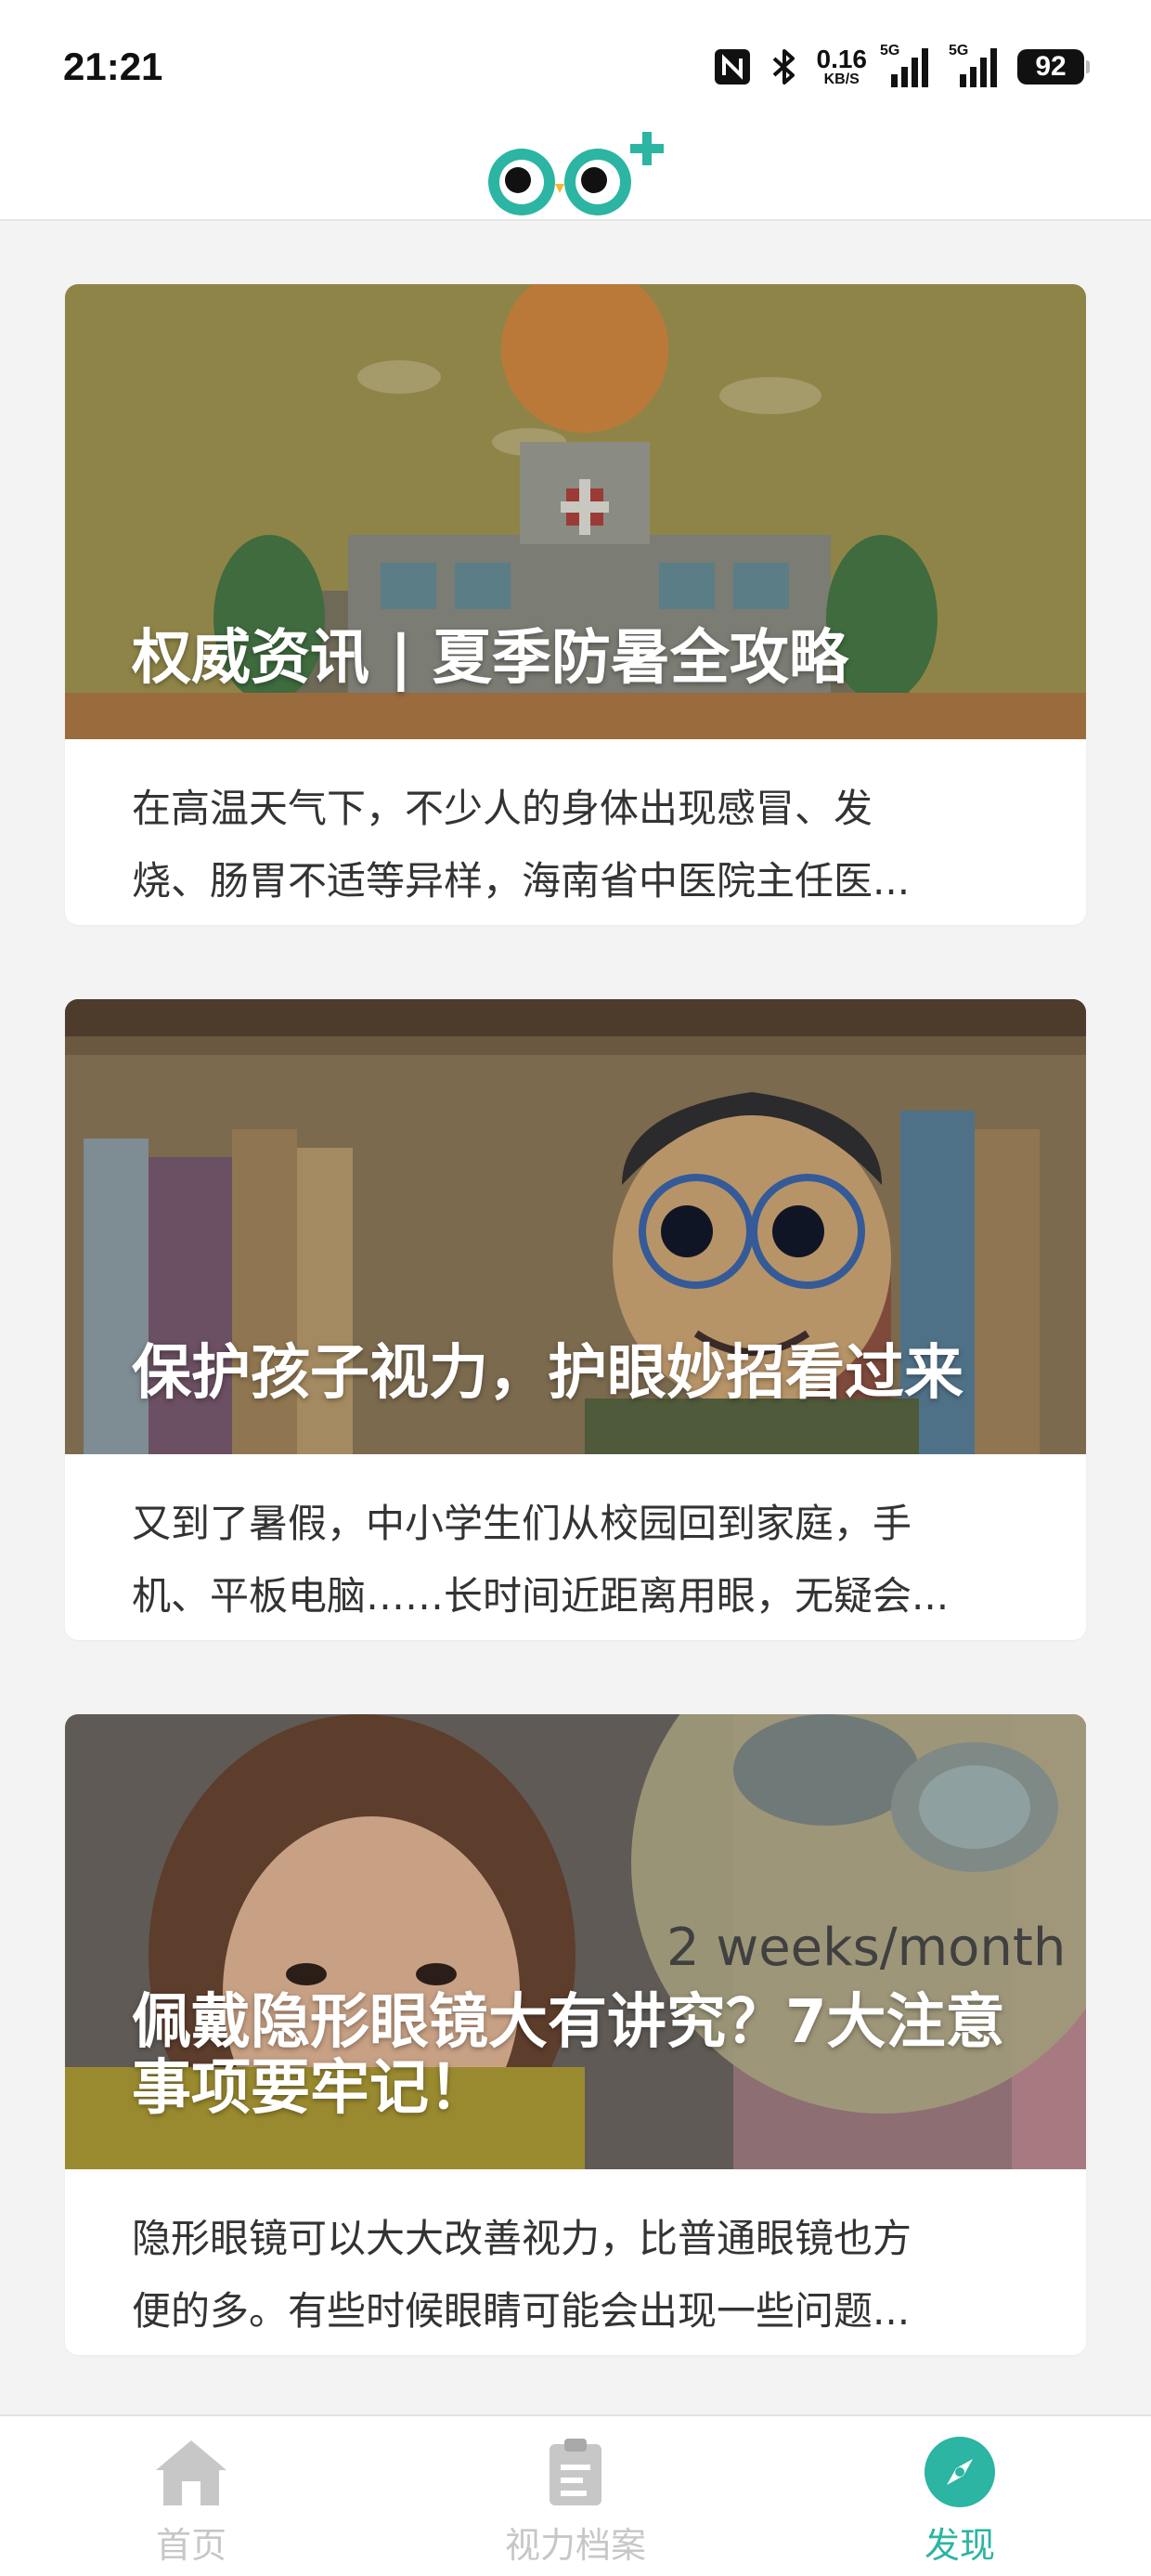 The width and height of the screenshot is (1151, 2576). What do you see at coordinates (890, 51) in the screenshot?
I see `signal-1-label: 5G` at bounding box center [890, 51].